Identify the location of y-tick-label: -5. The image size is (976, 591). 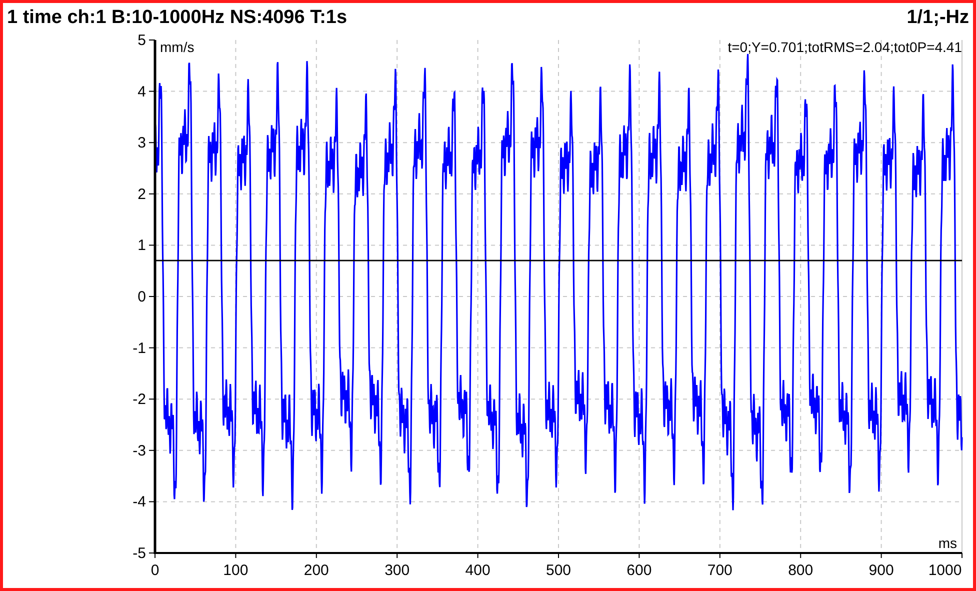
(139, 553).